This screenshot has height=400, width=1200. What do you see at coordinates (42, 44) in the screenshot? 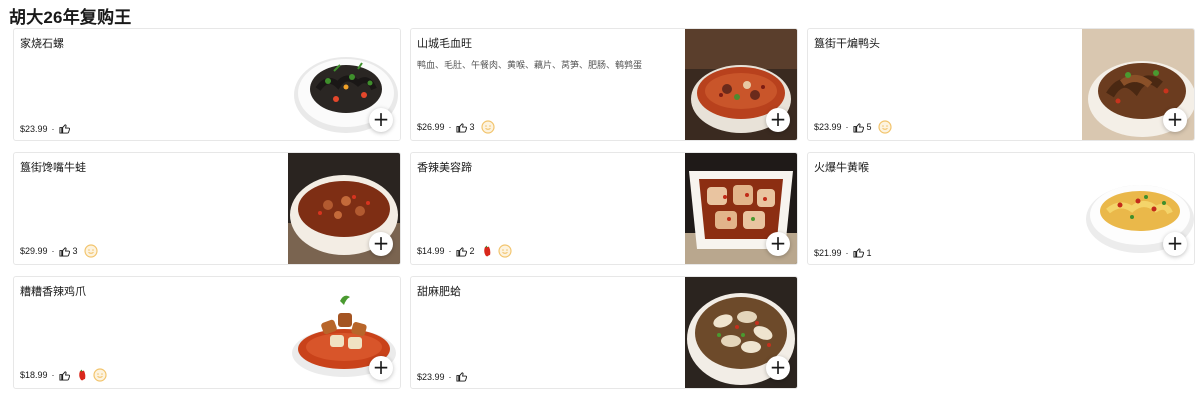
I see `menu-item-name: 家烧石螺` at bounding box center [42, 44].